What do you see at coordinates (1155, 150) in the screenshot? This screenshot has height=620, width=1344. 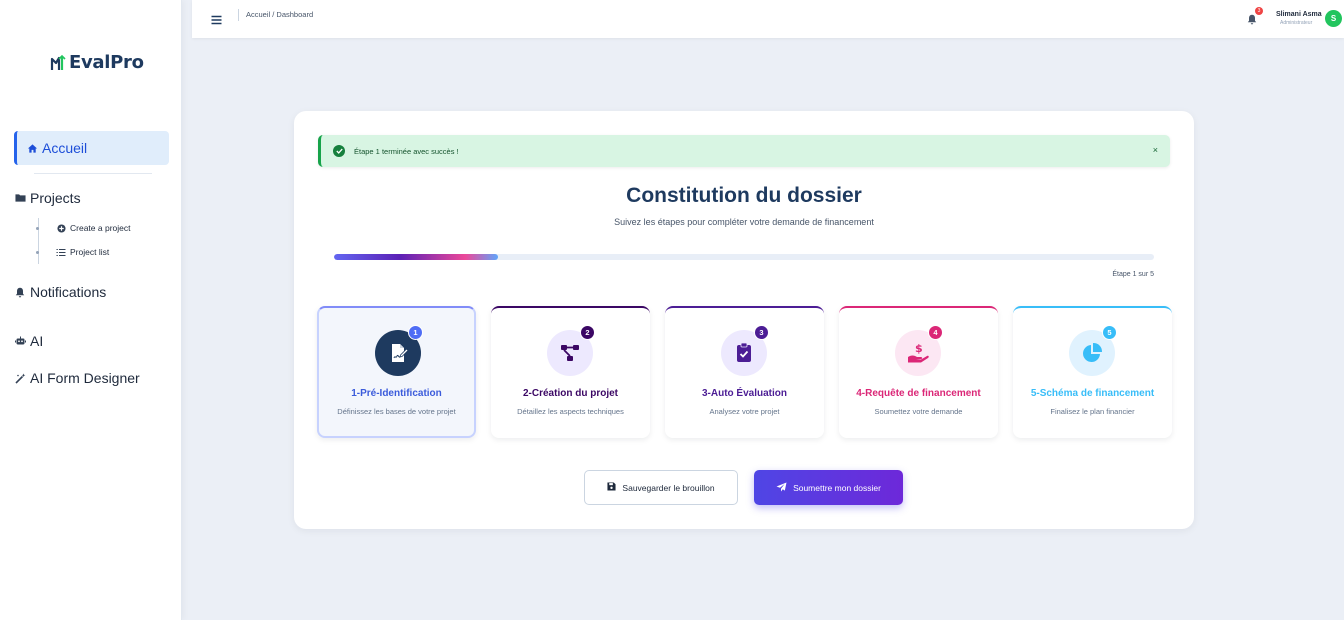 I see `close-icon: ×` at bounding box center [1155, 150].